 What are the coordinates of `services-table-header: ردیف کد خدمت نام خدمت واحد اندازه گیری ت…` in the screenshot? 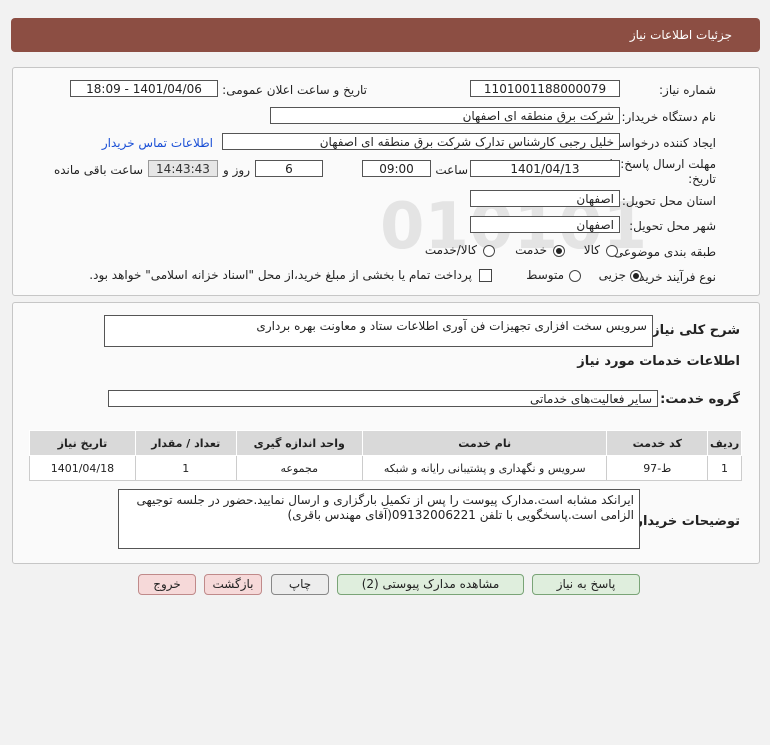 It's located at (385, 443).